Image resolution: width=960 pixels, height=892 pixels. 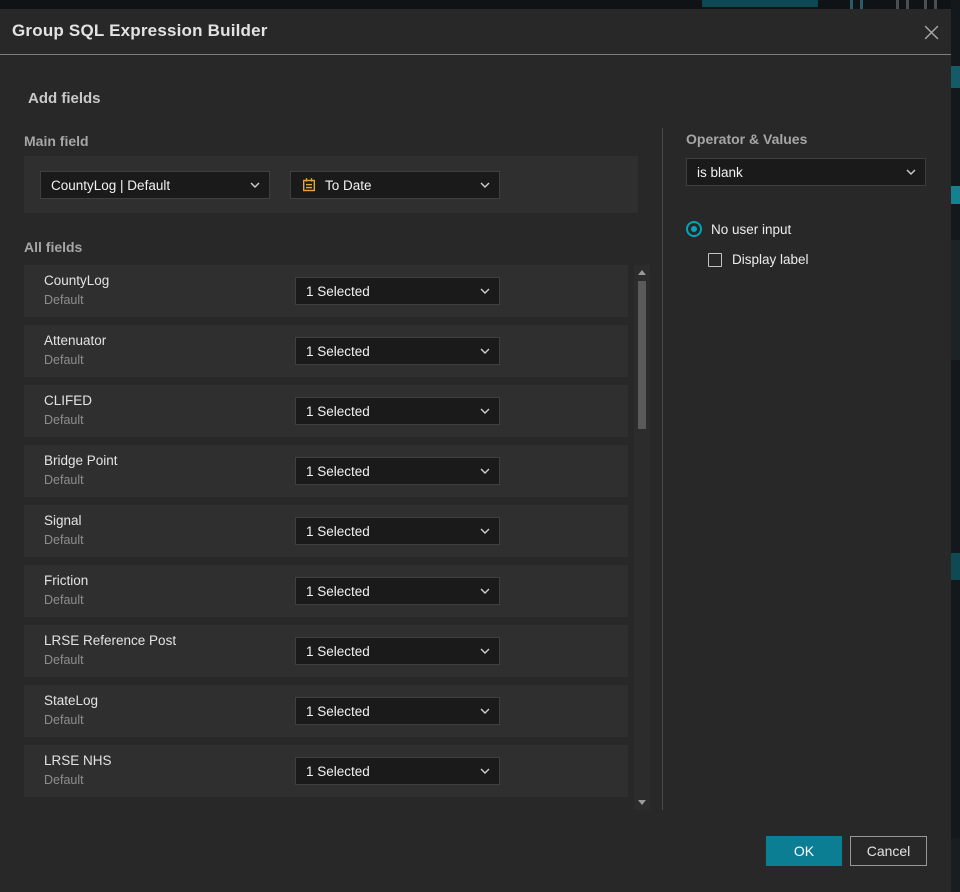 I want to click on field-name: Bridge Point, so click(x=81, y=460).